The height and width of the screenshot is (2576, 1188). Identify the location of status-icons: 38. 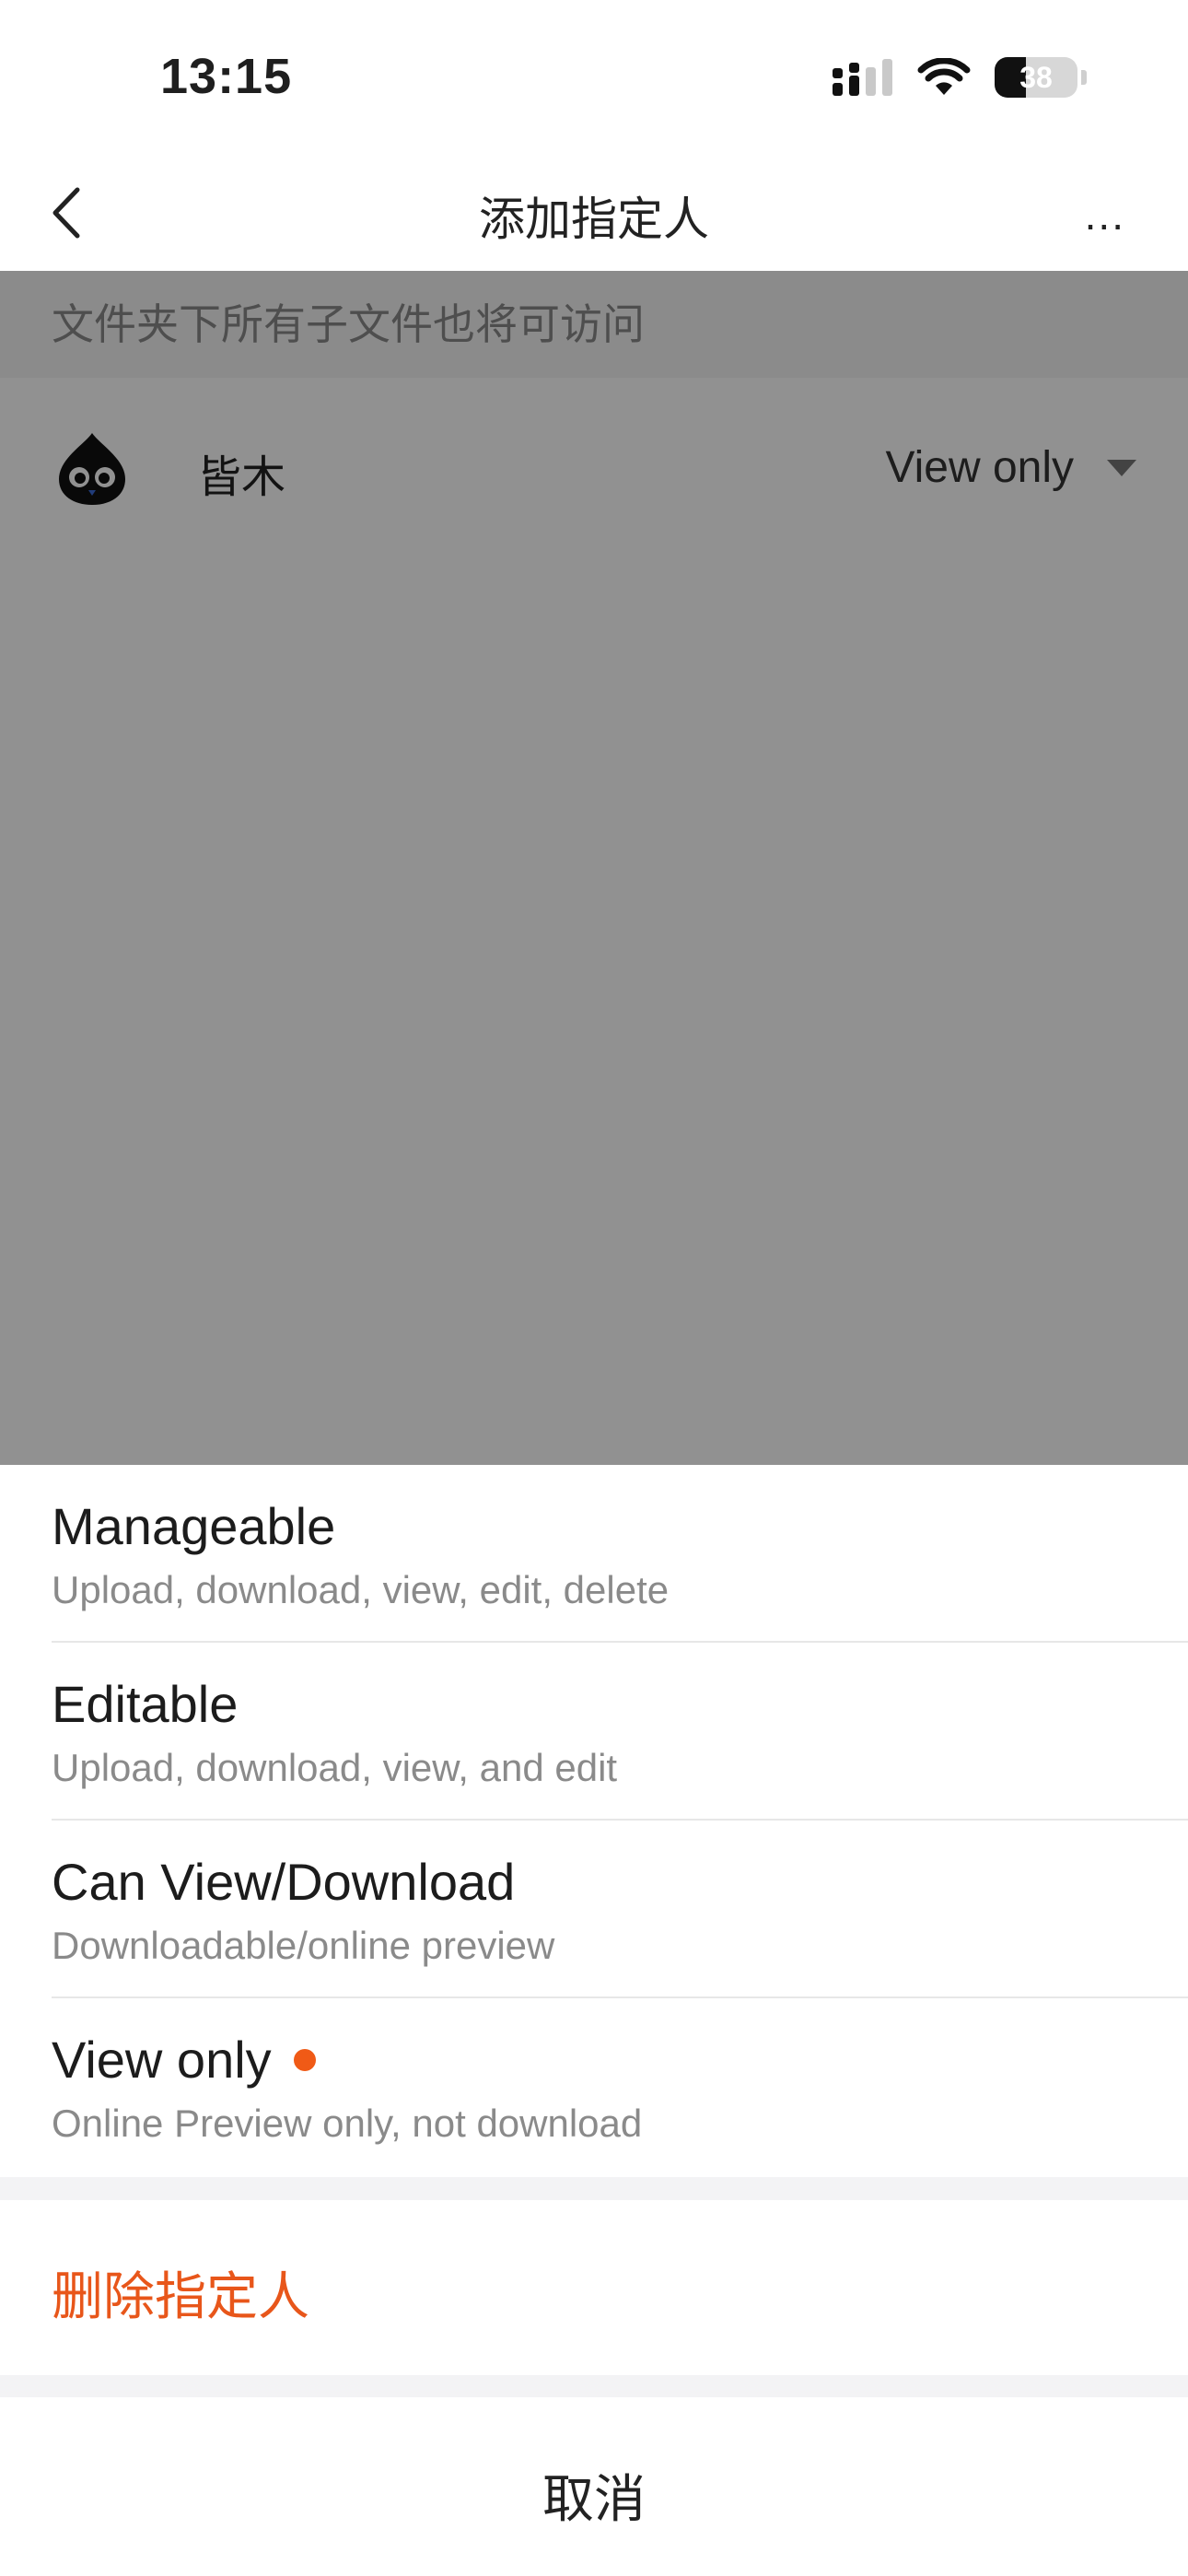
(960, 77).